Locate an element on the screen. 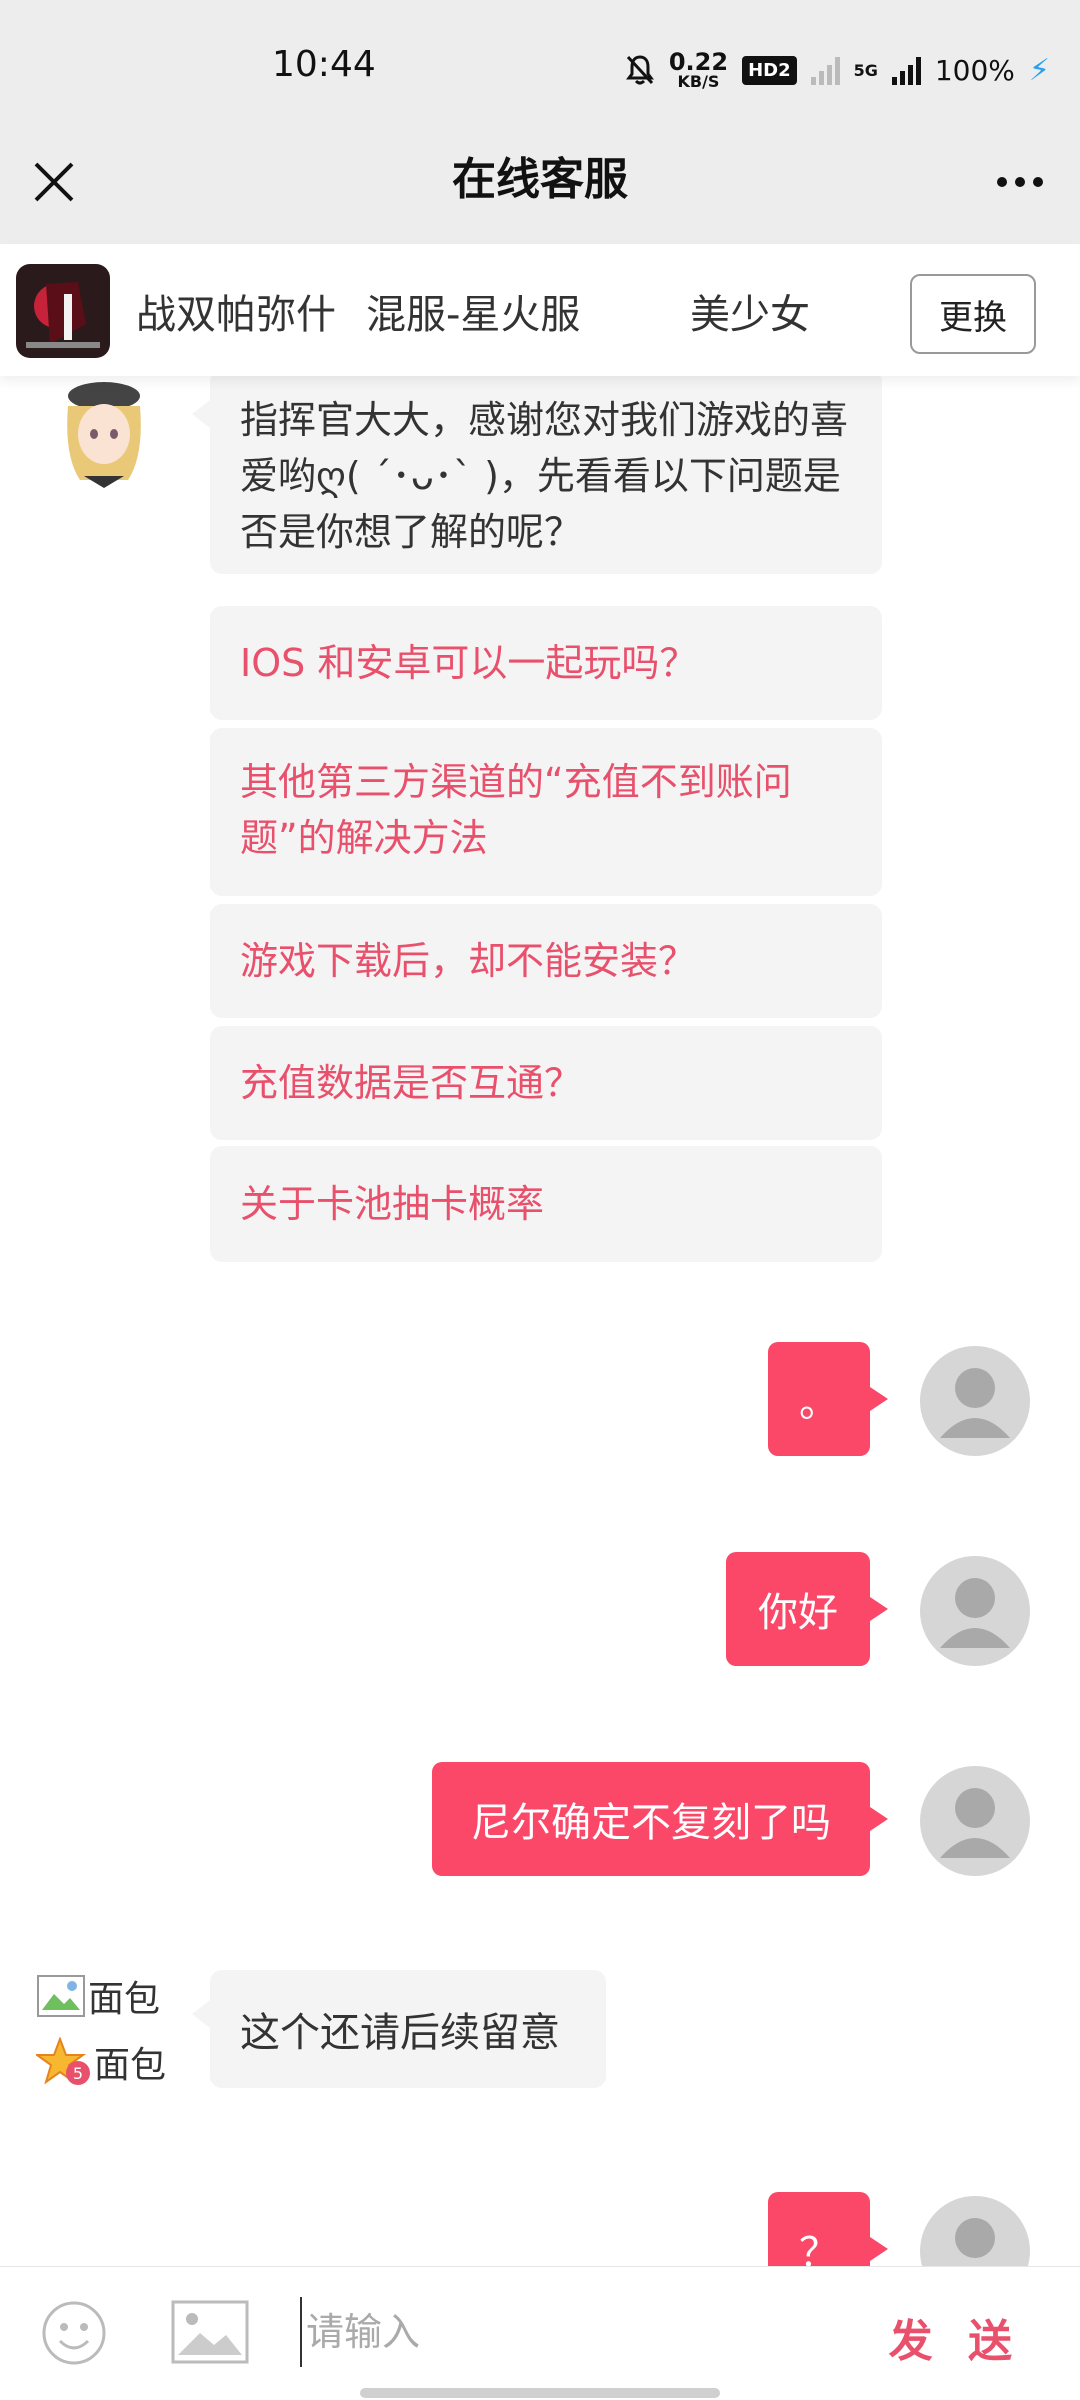 This screenshot has height=2400, width=1080. more-options-button is located at coordinates (1020, 182).